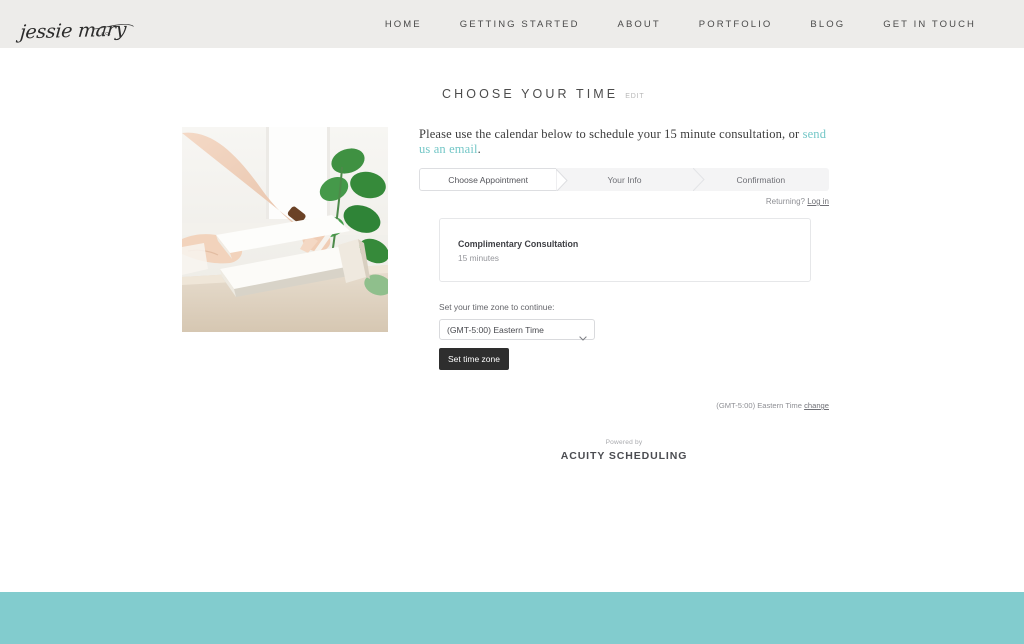 This screenshot has width=1024, height=644. Describe the element at coordinates (104, 33) in the screenshot. I see `logo-suffix-text: & co.` at that location.